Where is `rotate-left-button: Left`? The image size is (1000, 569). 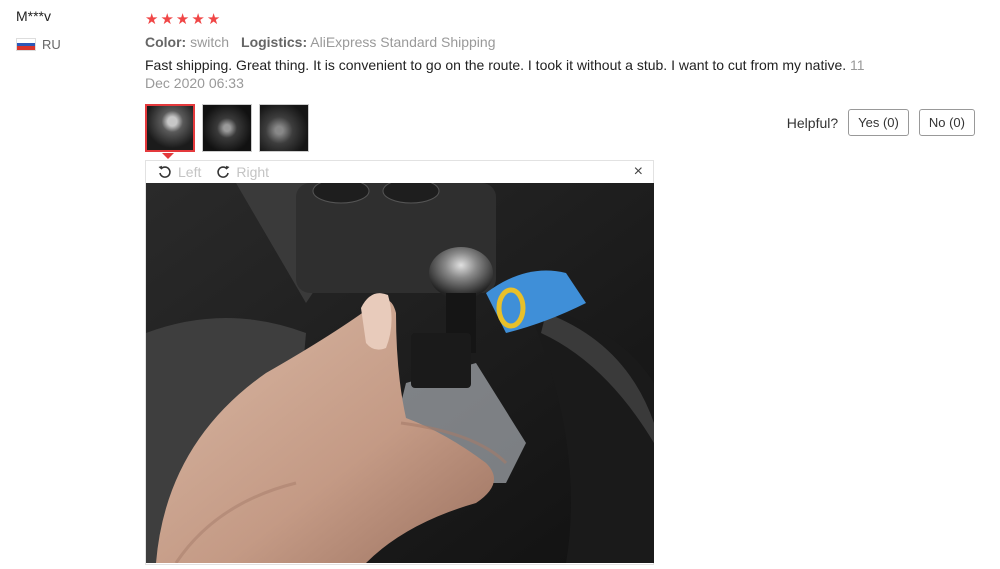
rotate-left-button: Left is located at coordinates (179, 172).